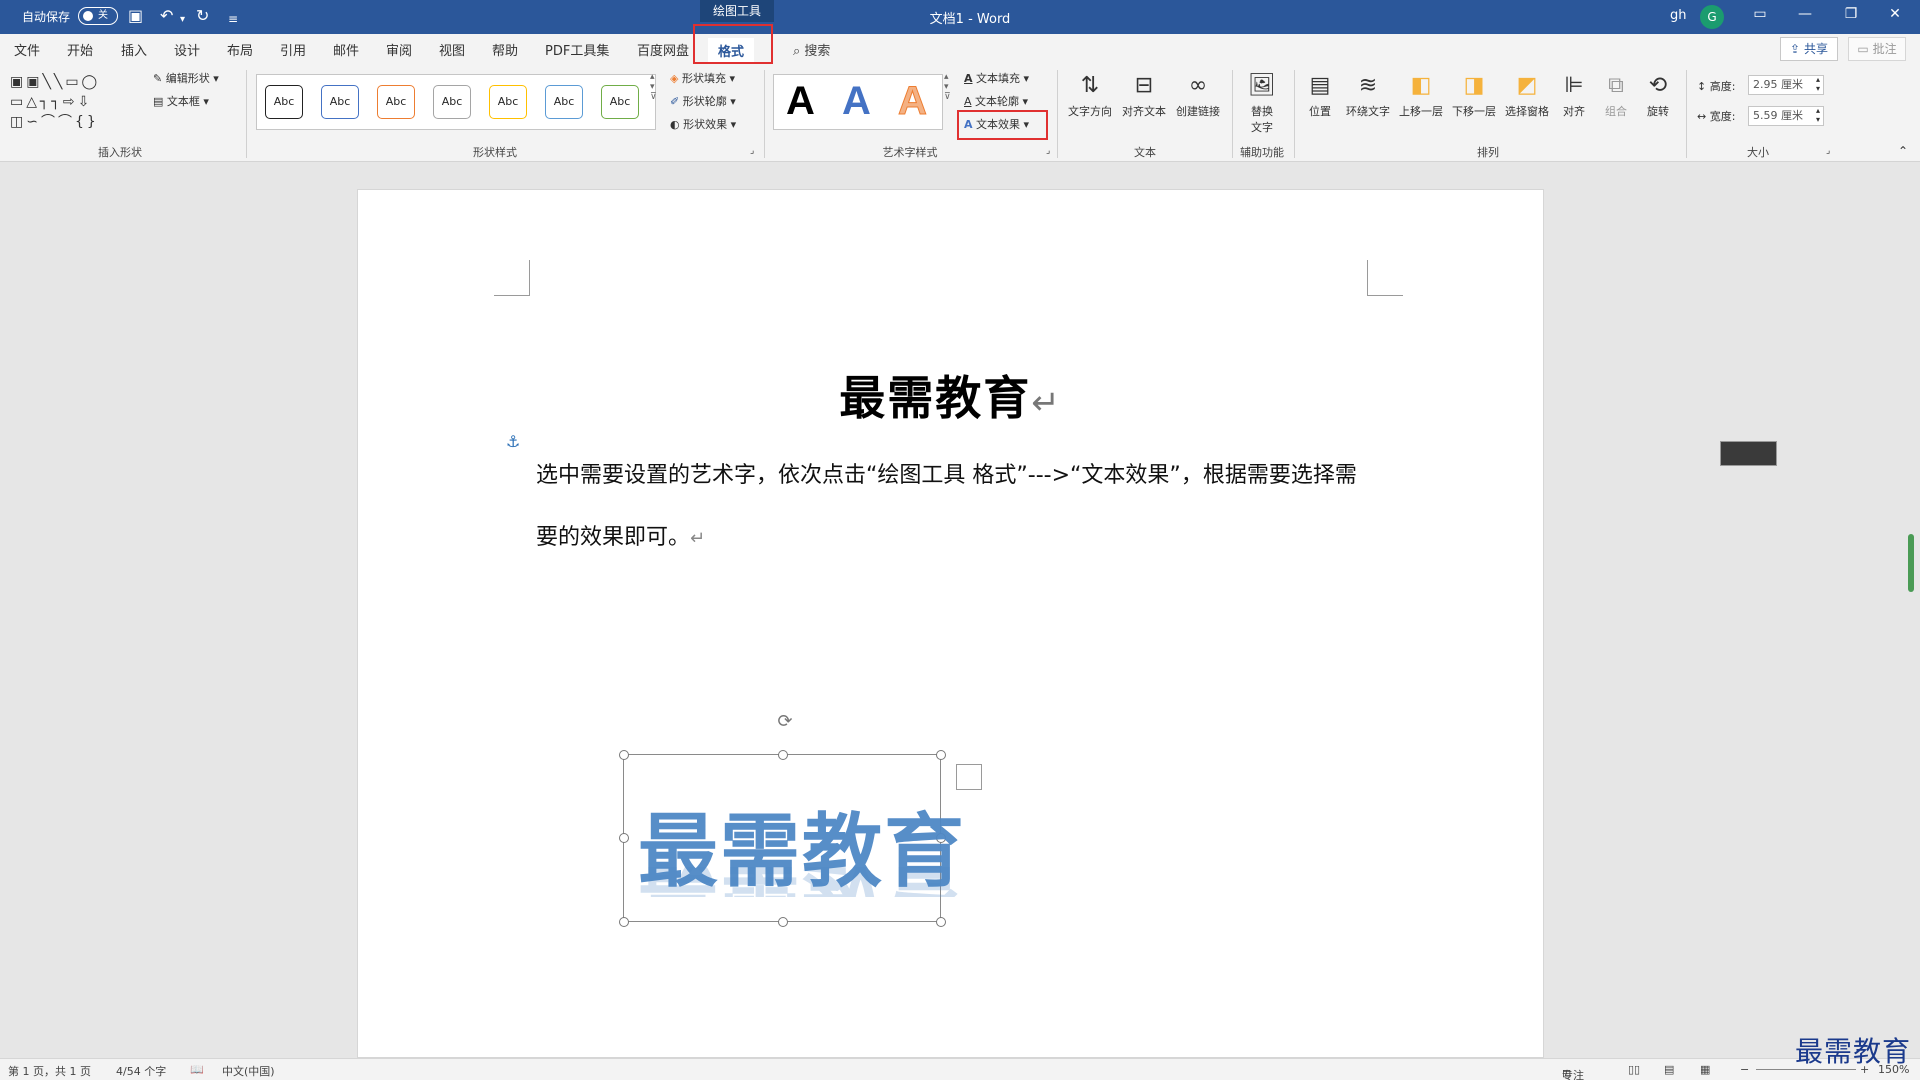  What do you see at coordinates (785, 722) in the screenshot?
I see `rotate-handle-icon: ⟳` at bounding box center [785, 722].